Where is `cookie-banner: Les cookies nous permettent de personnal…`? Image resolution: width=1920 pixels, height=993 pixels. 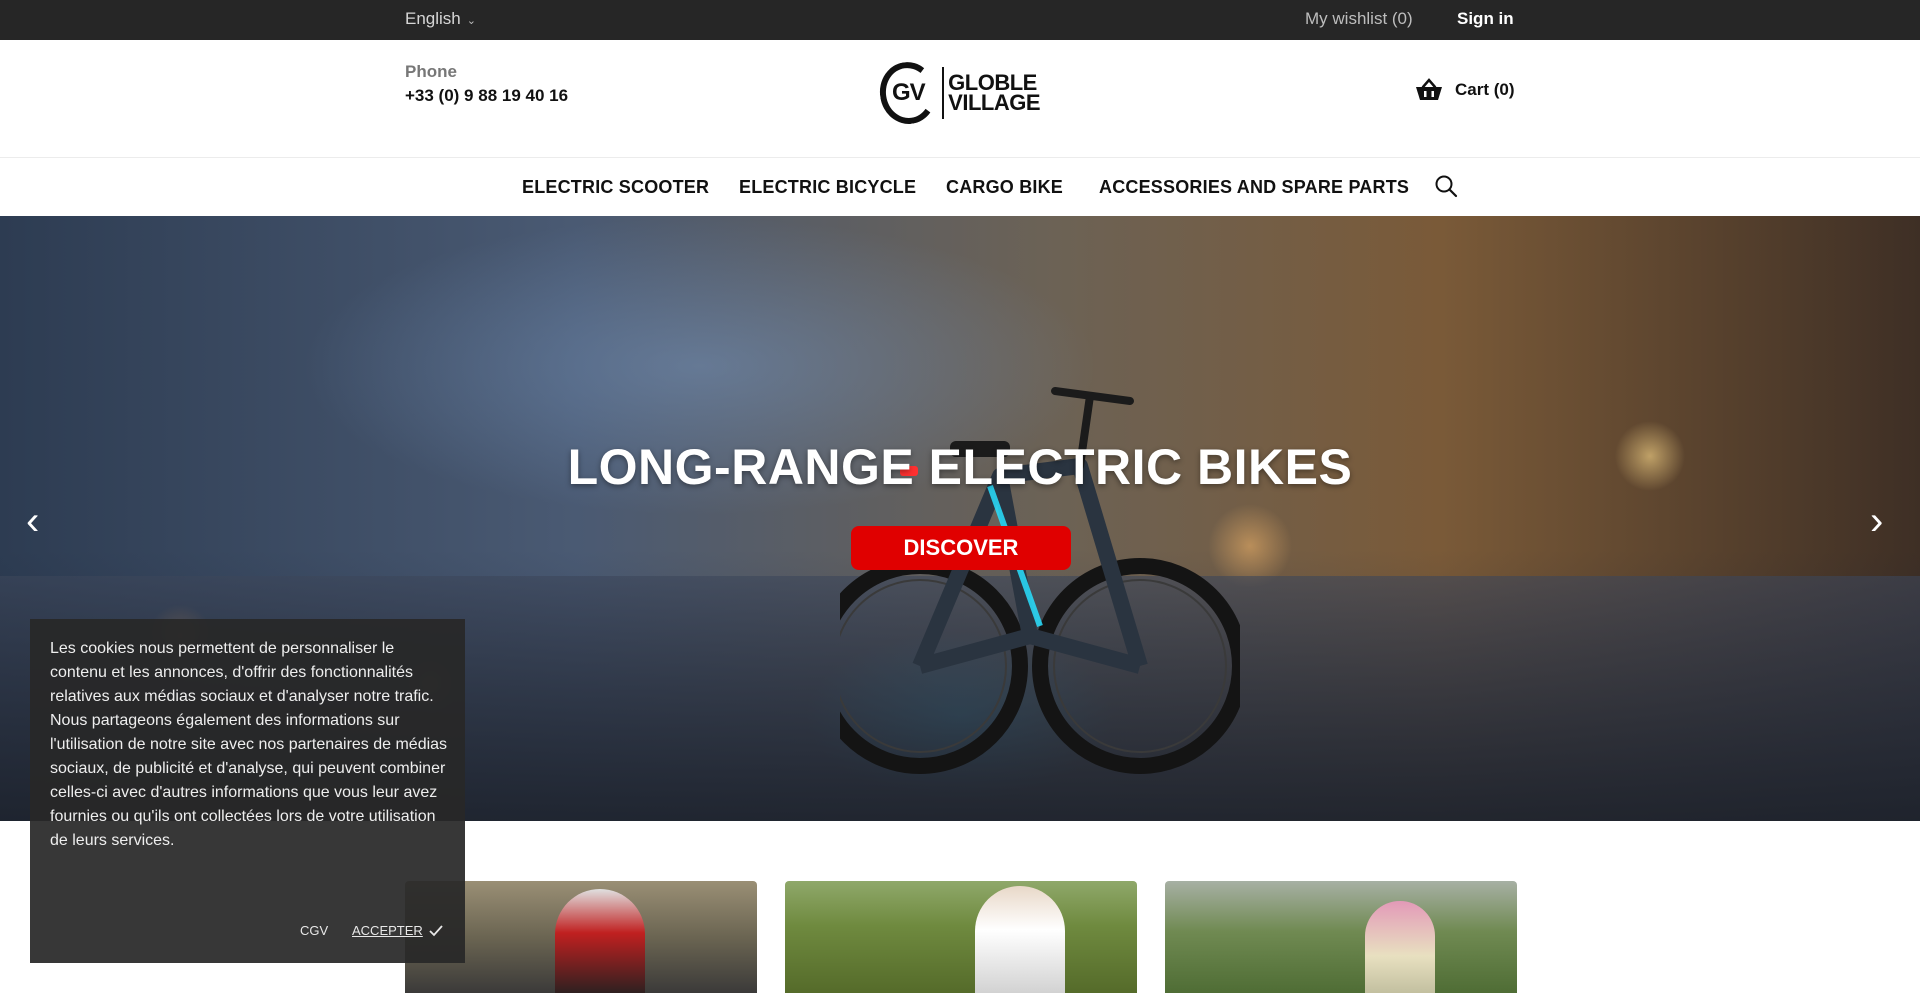
cookie-banner: Les cookies nous permettent de personnal… is located at coordinates (247, 791).